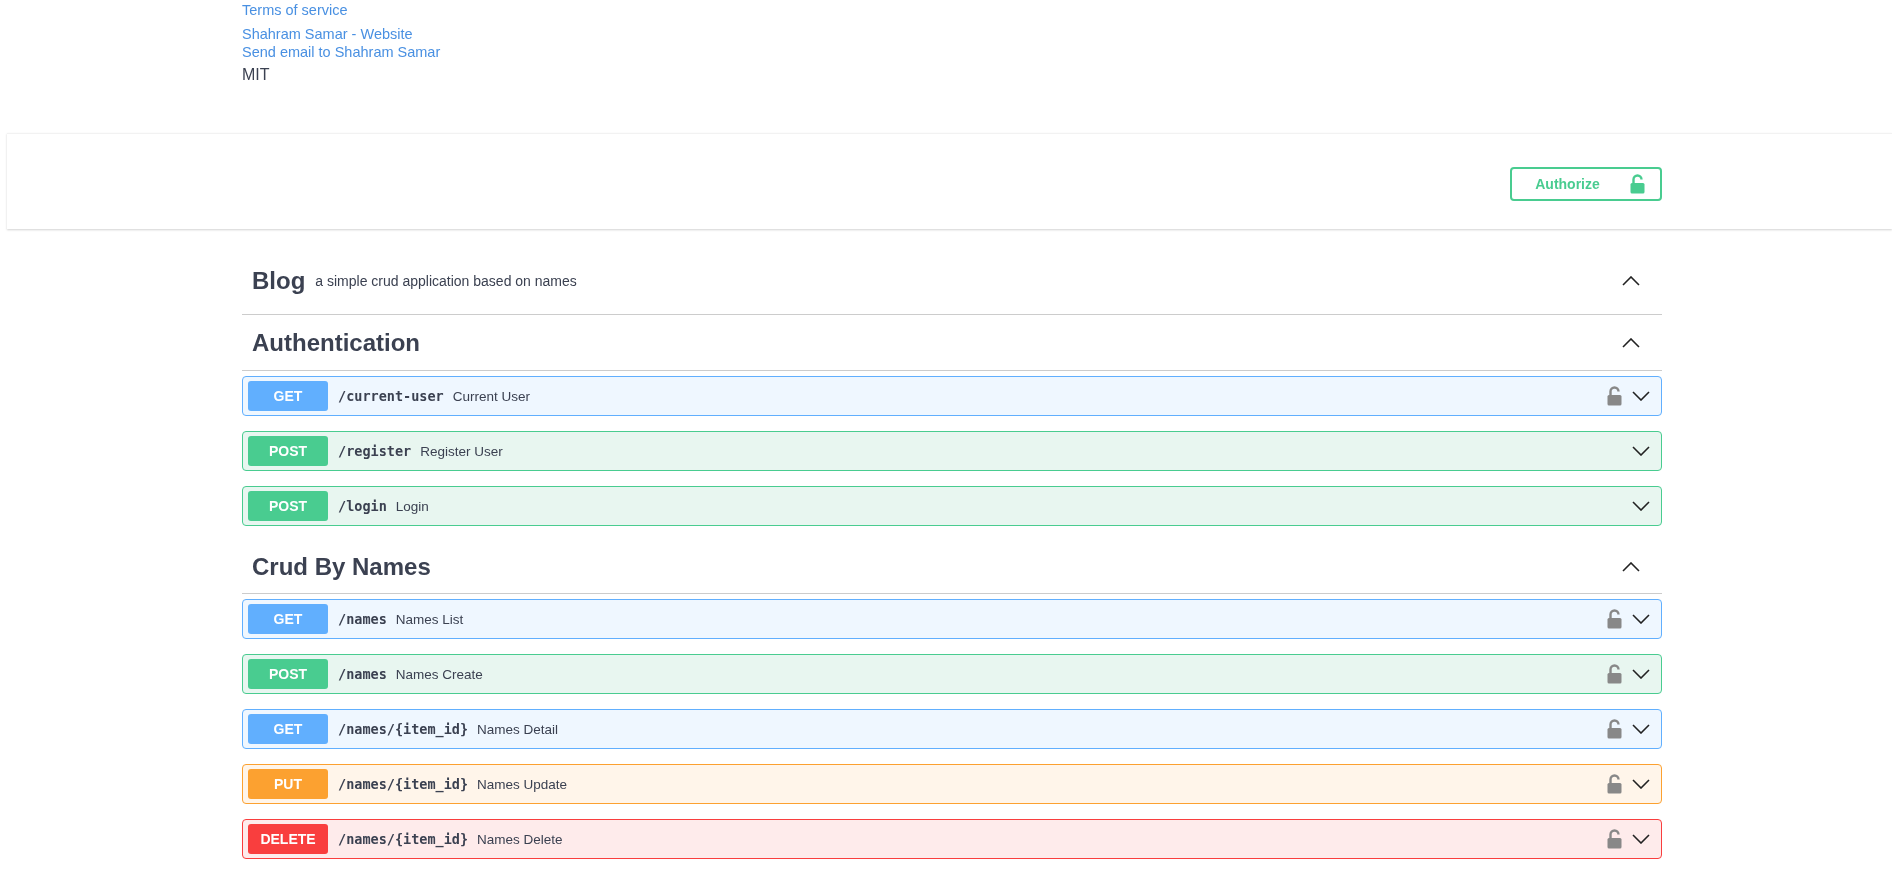 The image size is (1892, 894). What do you see at coordinates (288, 784) in the screenshot?
I see `method-badge: PUT` at bounding box center [288, 784].